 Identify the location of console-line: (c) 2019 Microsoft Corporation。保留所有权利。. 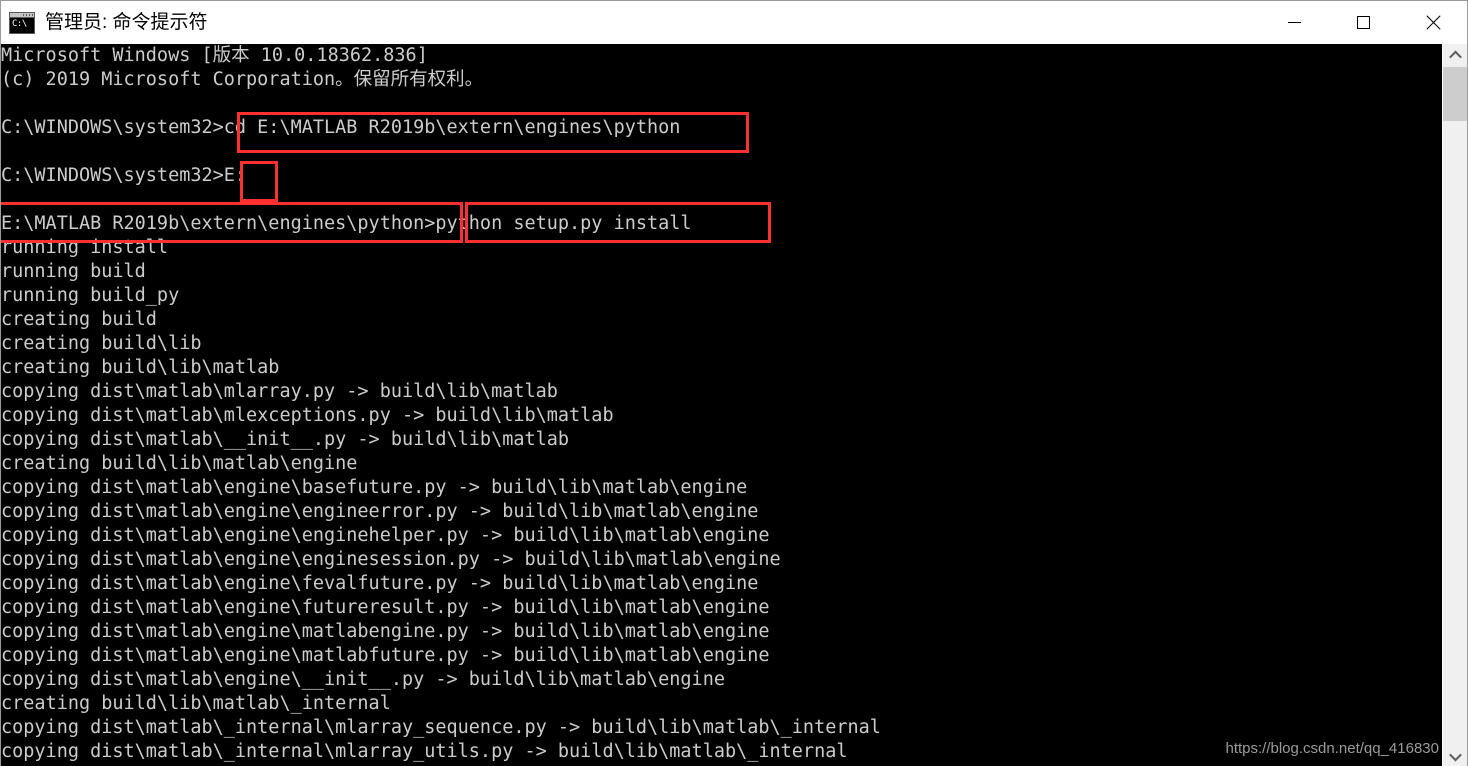
(242, 79).